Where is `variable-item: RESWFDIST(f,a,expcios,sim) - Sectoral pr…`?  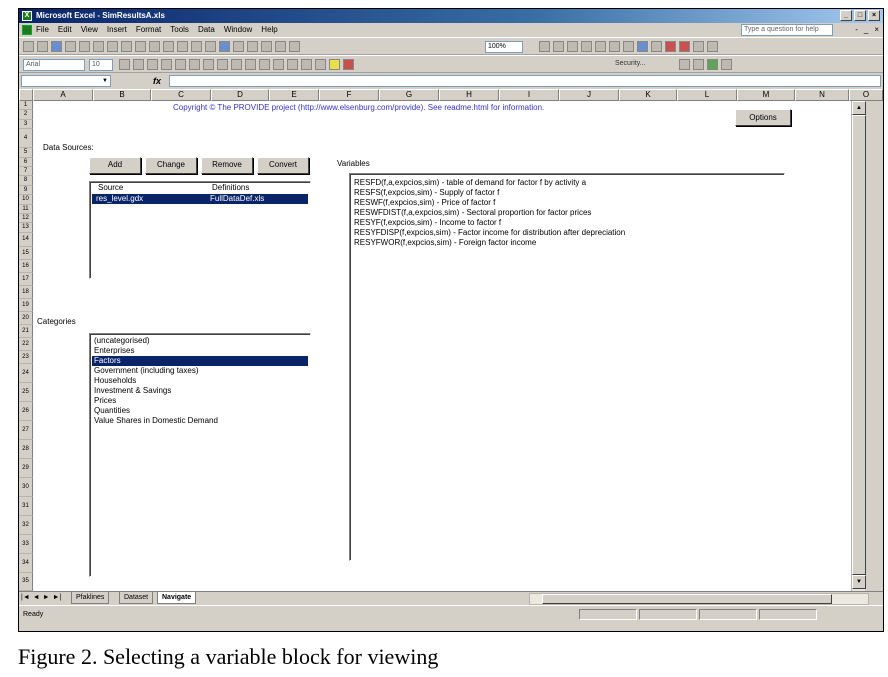 variable-item: RESWFDIST(f,a,expcios,sim) - Sectoral pr… is located at coordinates (567, 213).